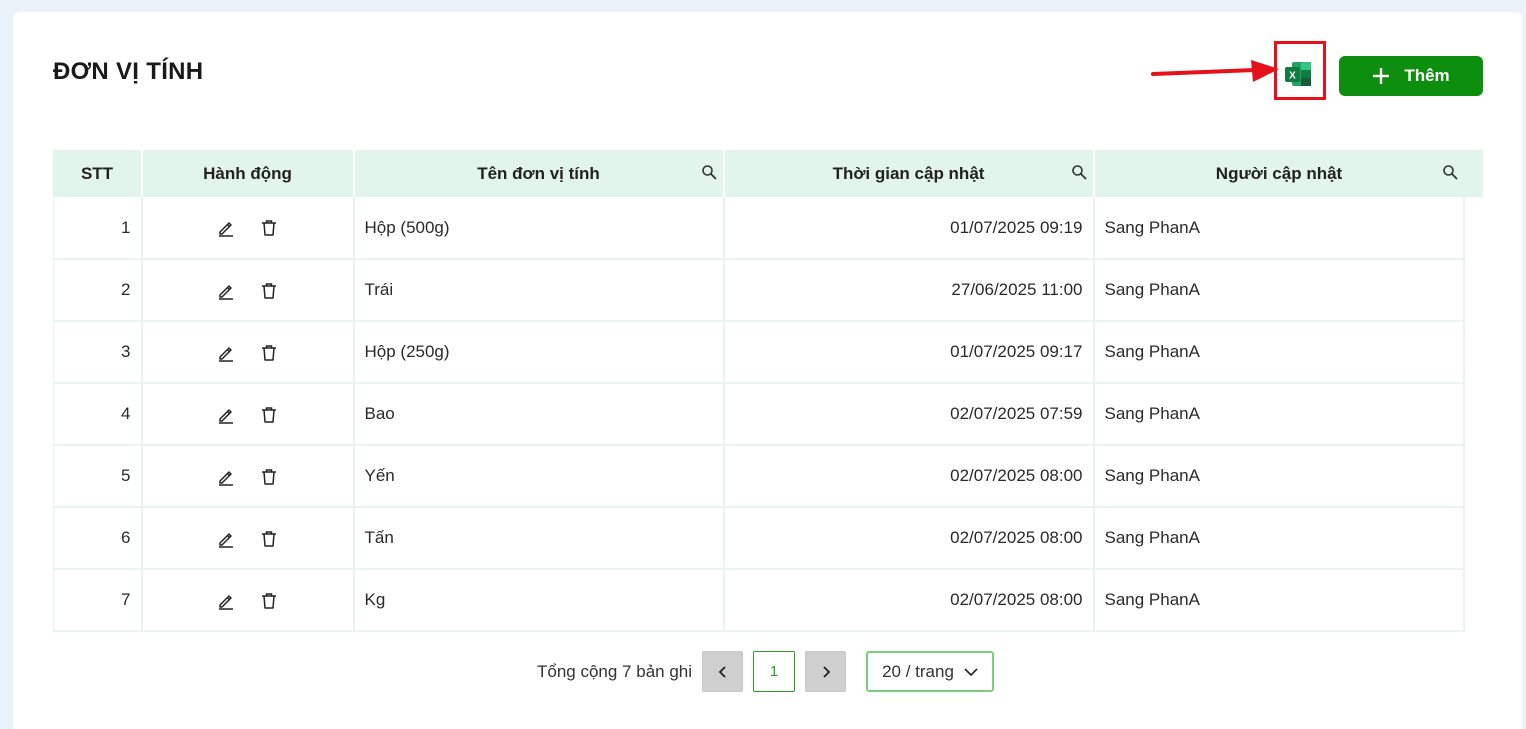 This screenshot has width=1526, height=729. I want to click on excel-icon: X, so click(1298, 74).